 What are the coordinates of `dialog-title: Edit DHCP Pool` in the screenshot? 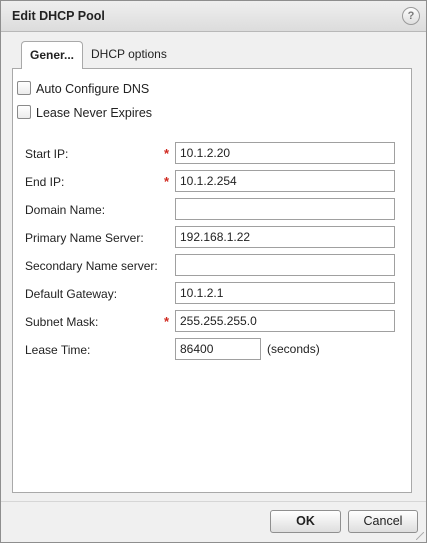 It's located at (58, 16).